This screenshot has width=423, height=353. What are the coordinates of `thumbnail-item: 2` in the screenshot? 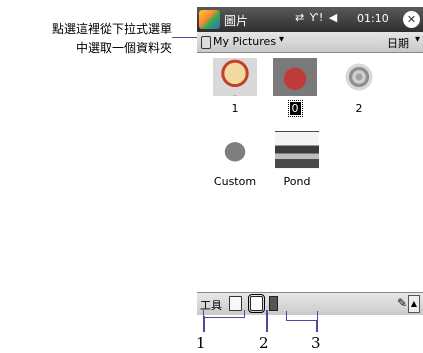 It's located at (359, 86).